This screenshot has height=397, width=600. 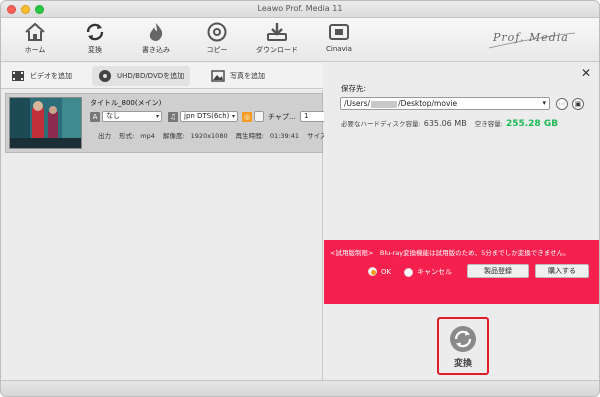 What do you see at coordinates (498, 271) in the screenshot?
I see `register-button: 製品登録` at bounding box center [498, 271].